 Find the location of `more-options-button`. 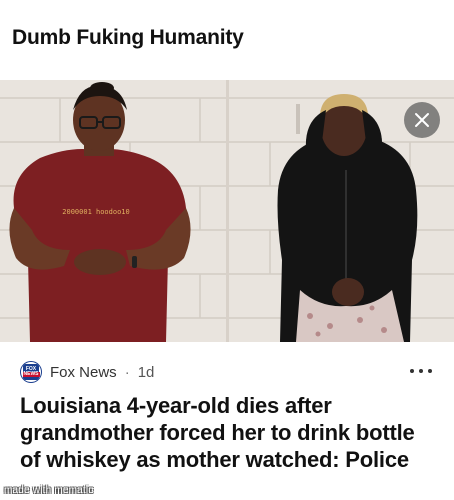

more-options-button is located at coordinates (421, 371).